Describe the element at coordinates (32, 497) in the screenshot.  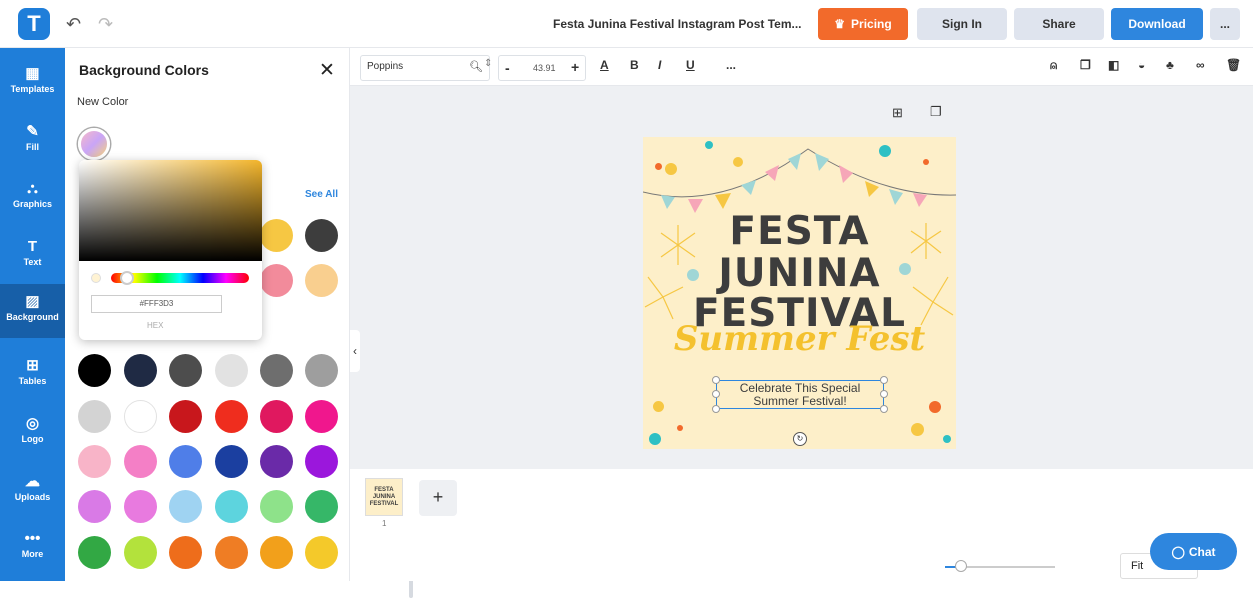
I see `sidebar-item-label: Uploads` at that location.